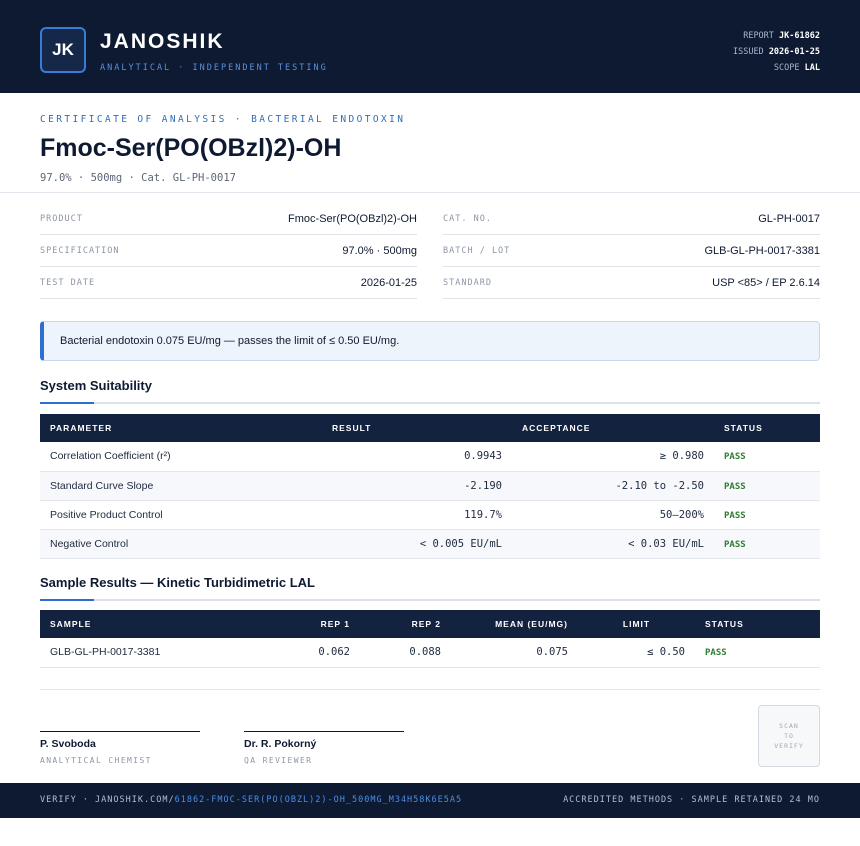  I want to click on issued-label: ISSUED, so click(748, 52).